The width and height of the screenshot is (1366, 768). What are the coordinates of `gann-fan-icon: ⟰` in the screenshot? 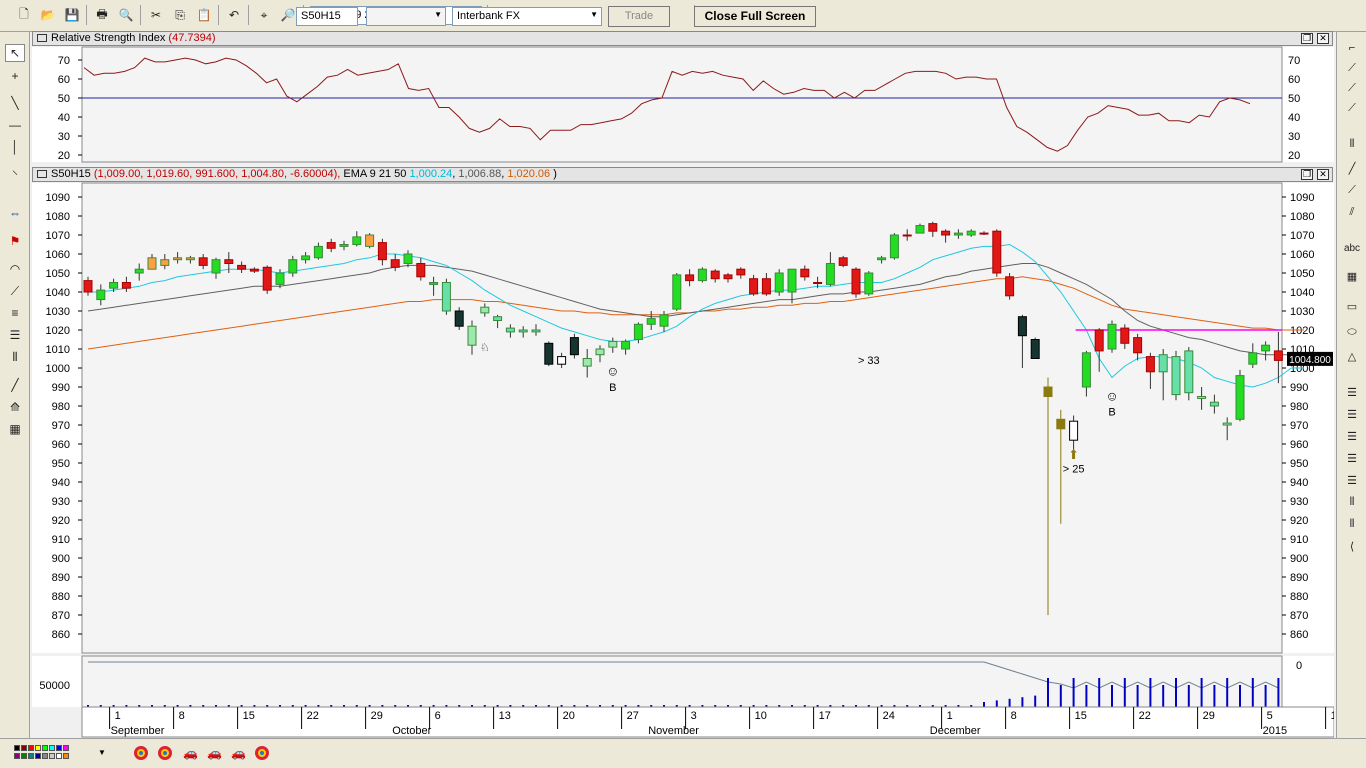 It's located at (15, 407).